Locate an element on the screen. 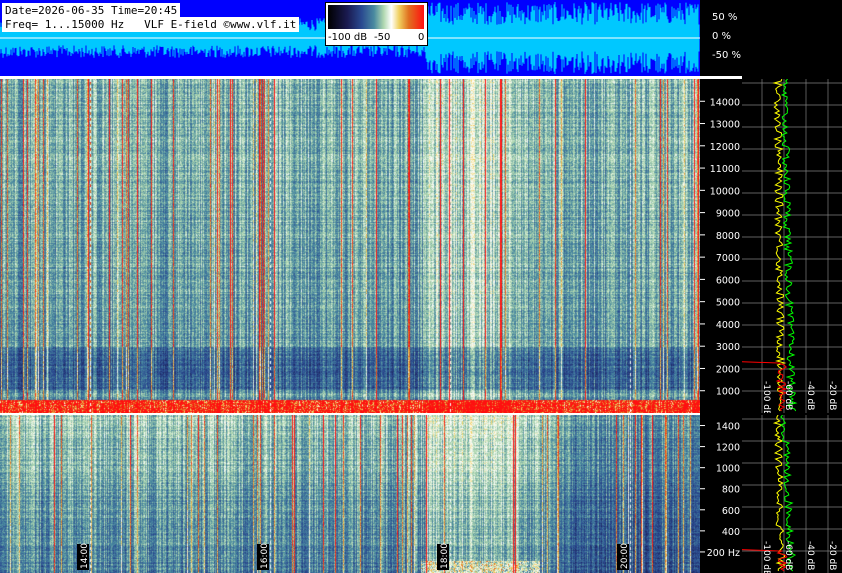 The height and width of the screenshot is (573, 842). time-tick-label: 20:00 is located at coordinates (625, 556).